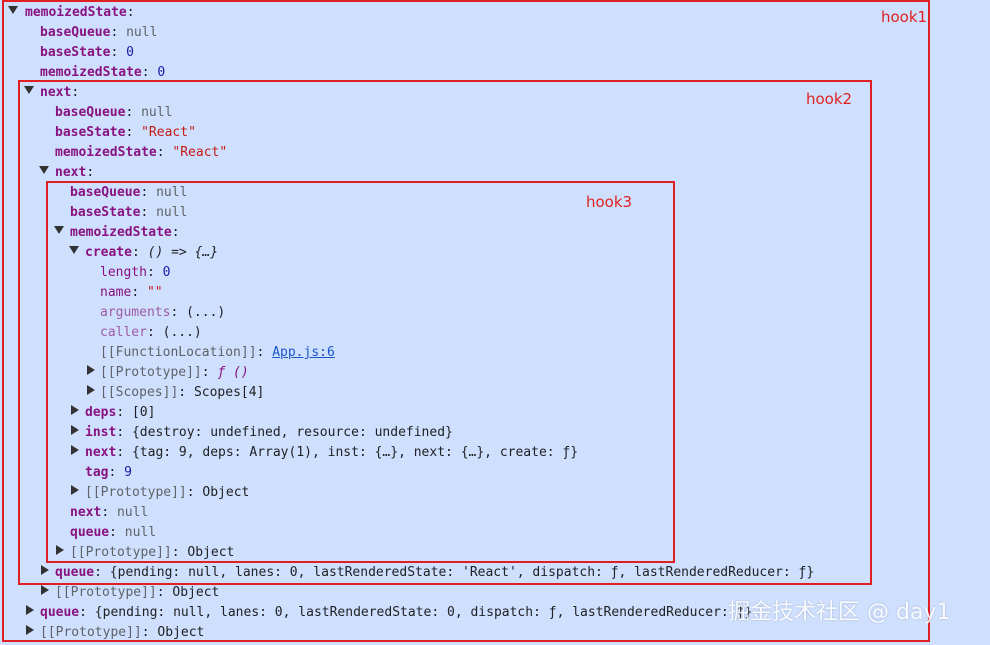 The width and height of the screenshot is (990, 645). I want to click on hook3-label: hook3, so click(609, 202).